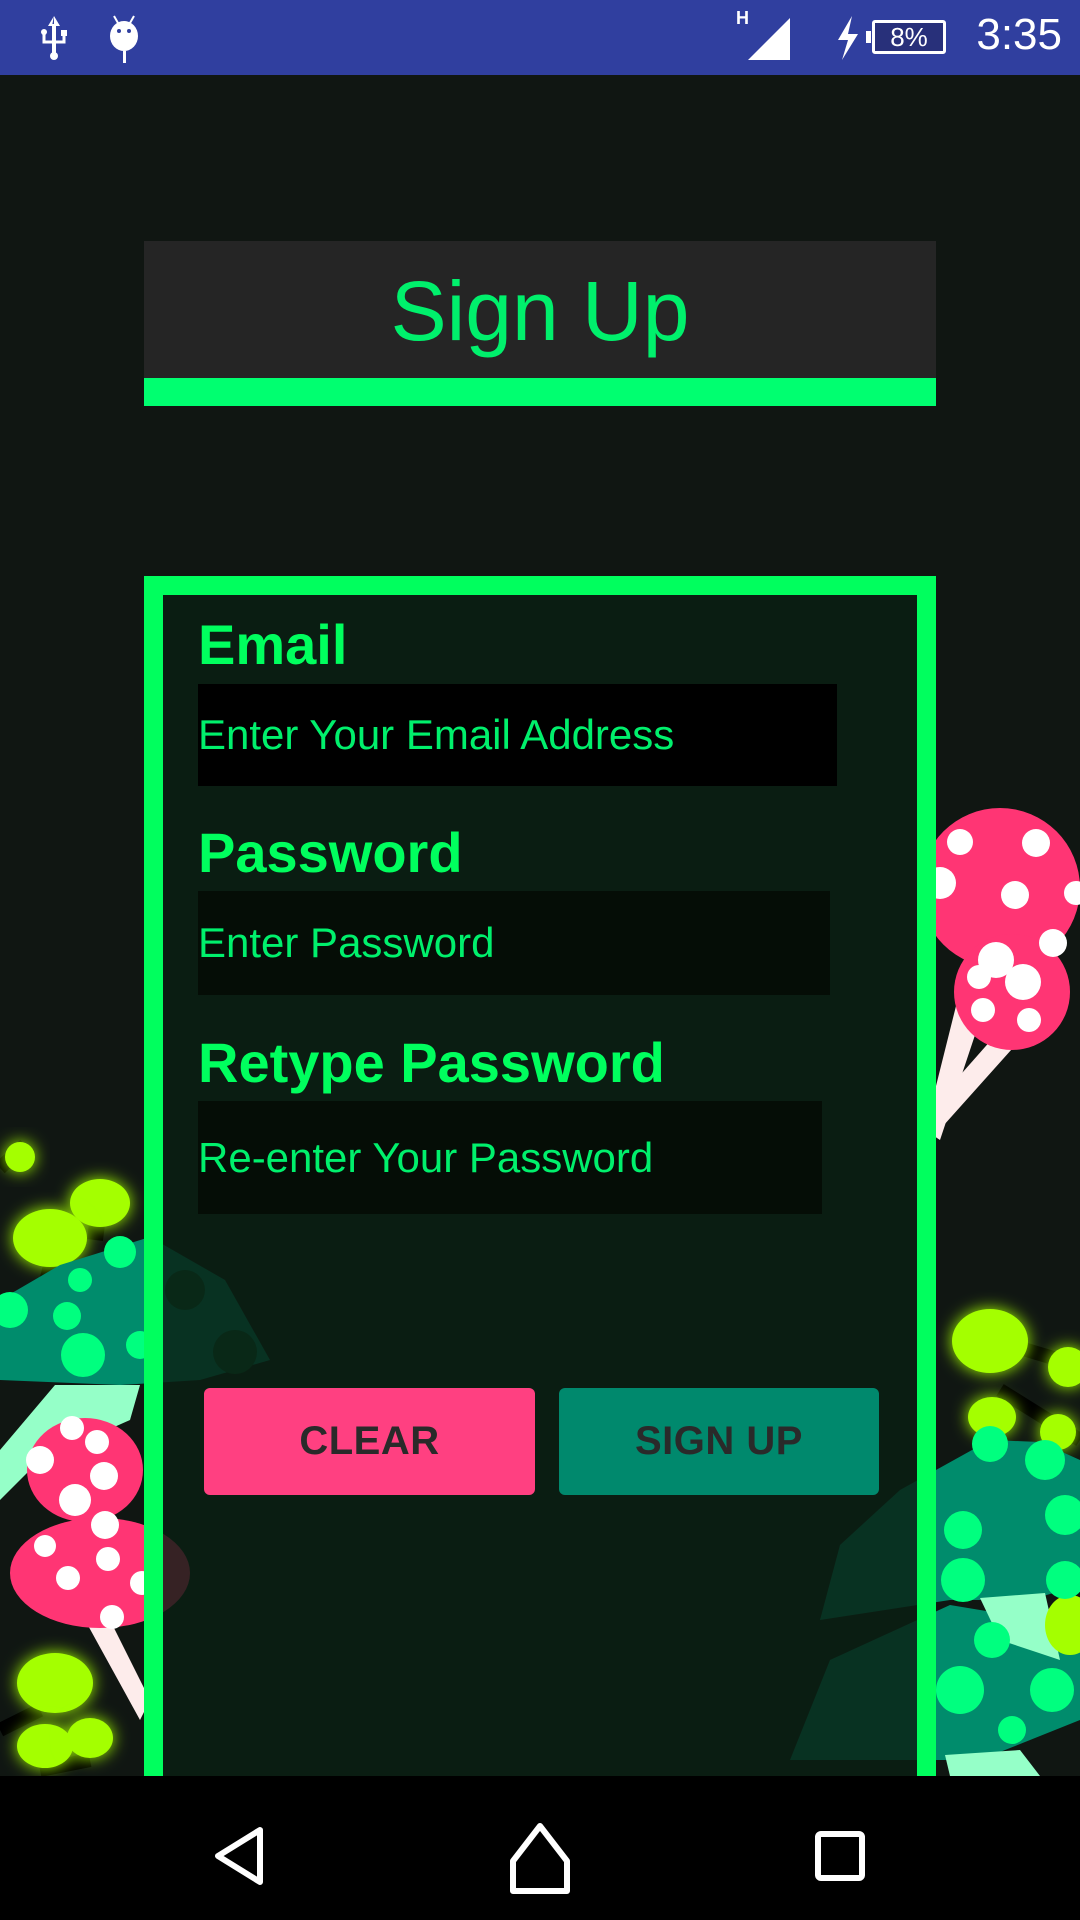  I want to click on back-icon, so click(240, 1856).